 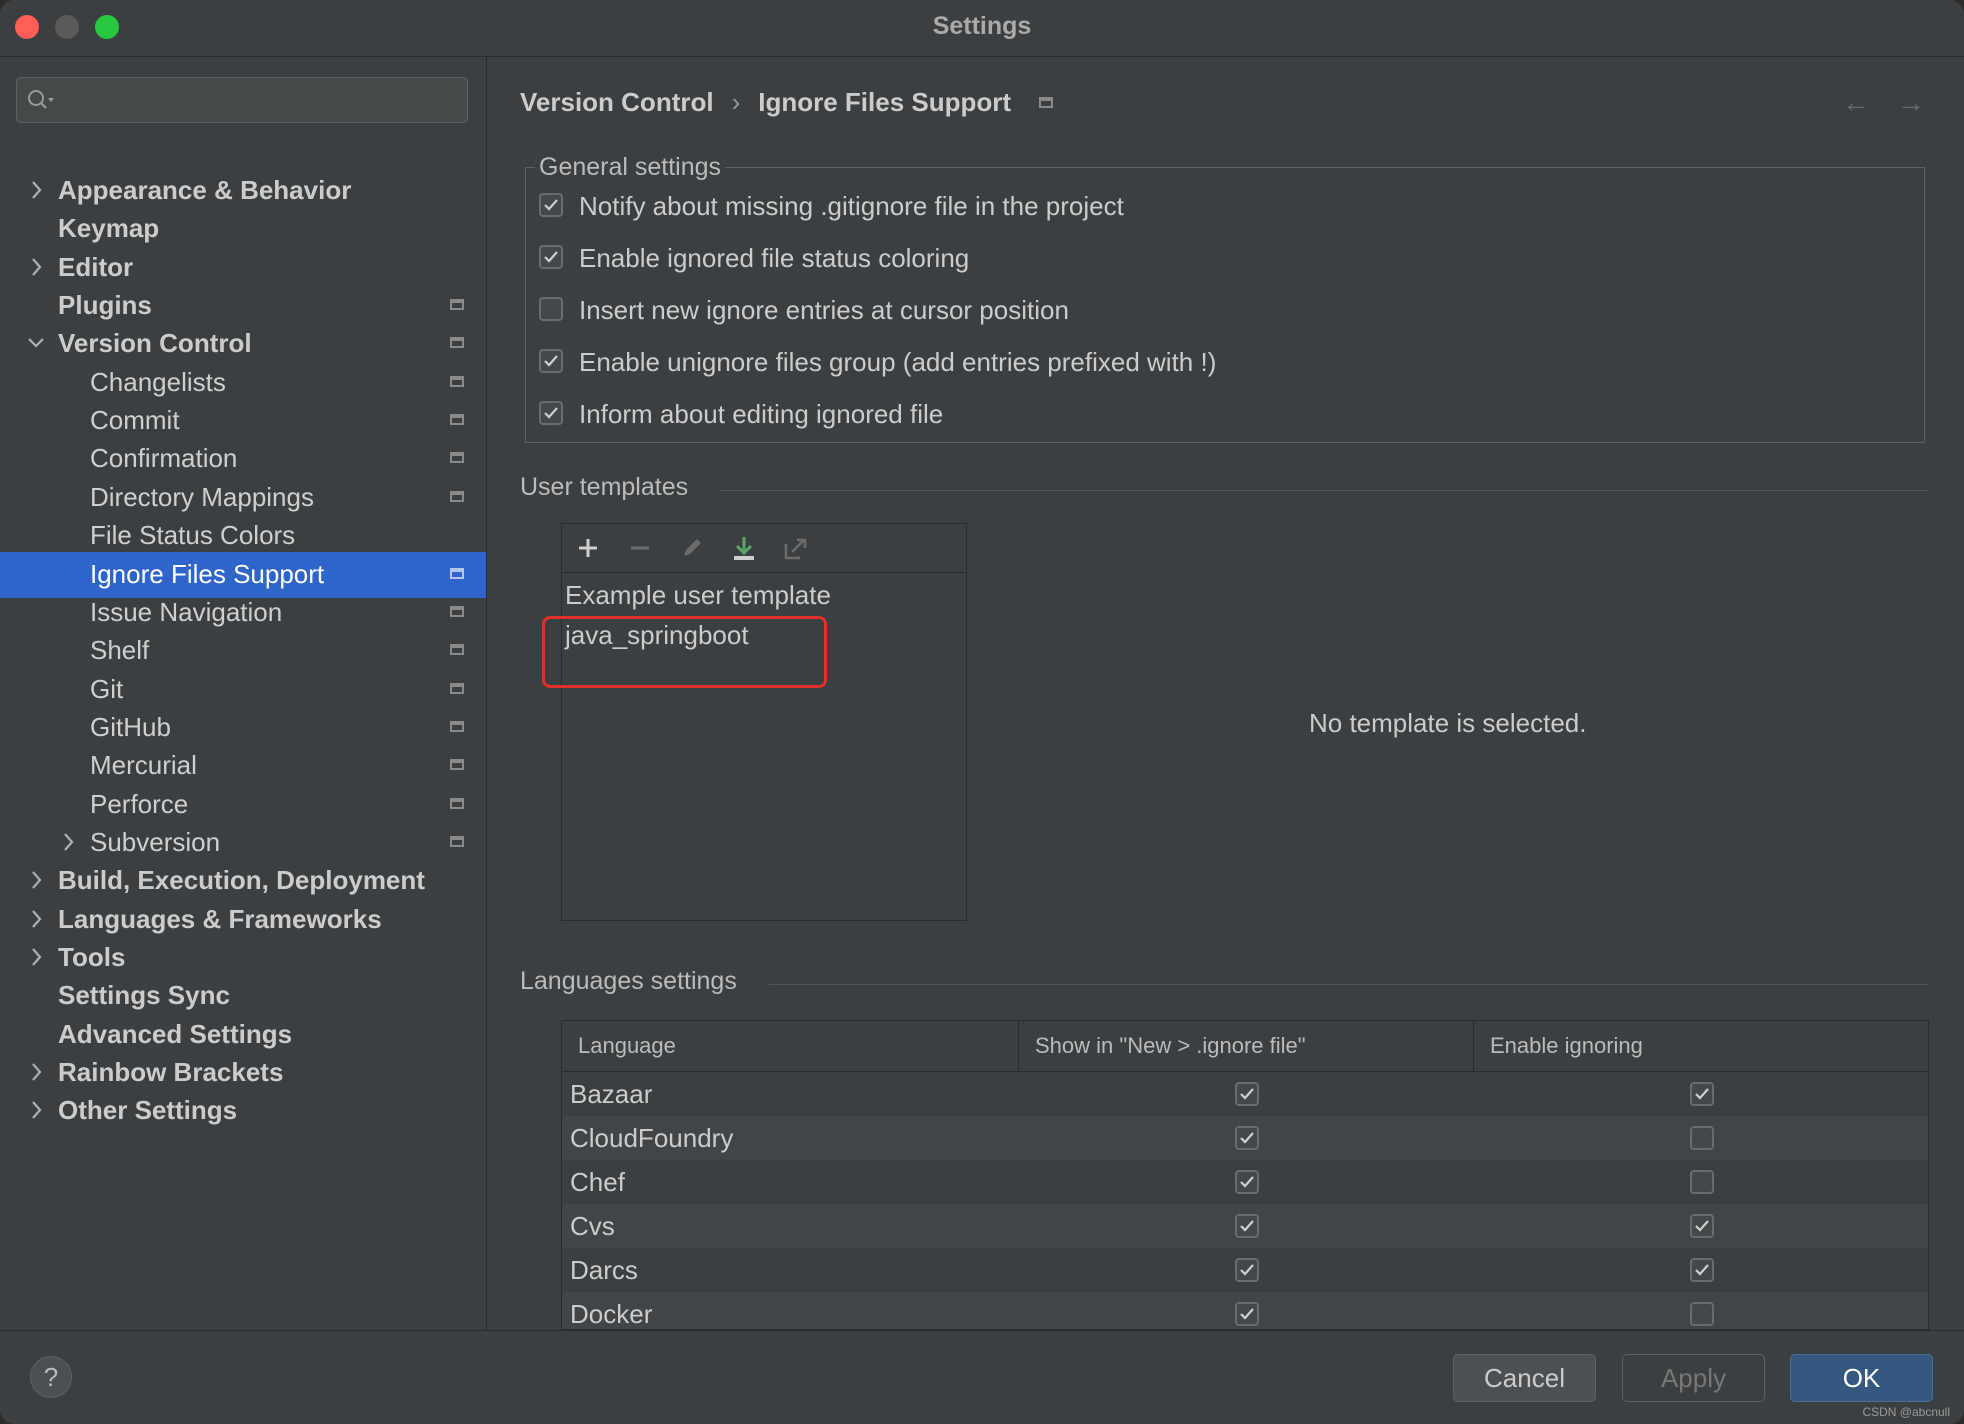 What do you see at coordinates (611, 1094) in the screenshot?
I see `language-name: Bazaar` at bounding box center [611, 1094].